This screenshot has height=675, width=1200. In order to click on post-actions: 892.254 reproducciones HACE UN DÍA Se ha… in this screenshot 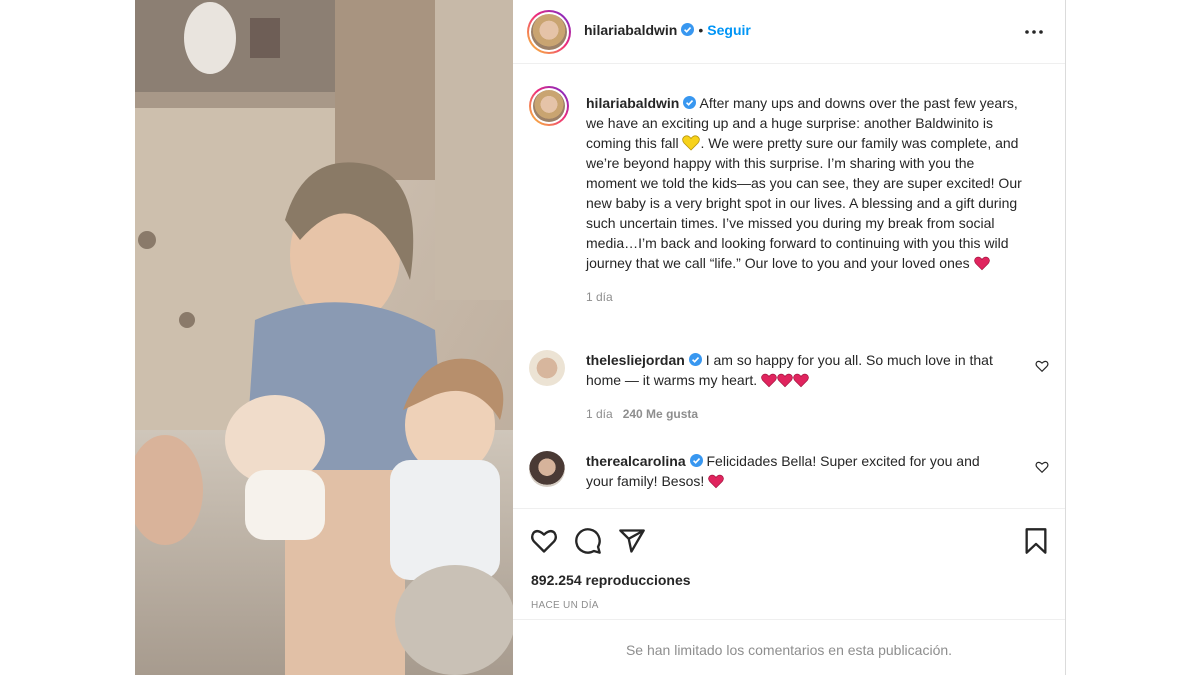, I will do `click(789, 591)`.